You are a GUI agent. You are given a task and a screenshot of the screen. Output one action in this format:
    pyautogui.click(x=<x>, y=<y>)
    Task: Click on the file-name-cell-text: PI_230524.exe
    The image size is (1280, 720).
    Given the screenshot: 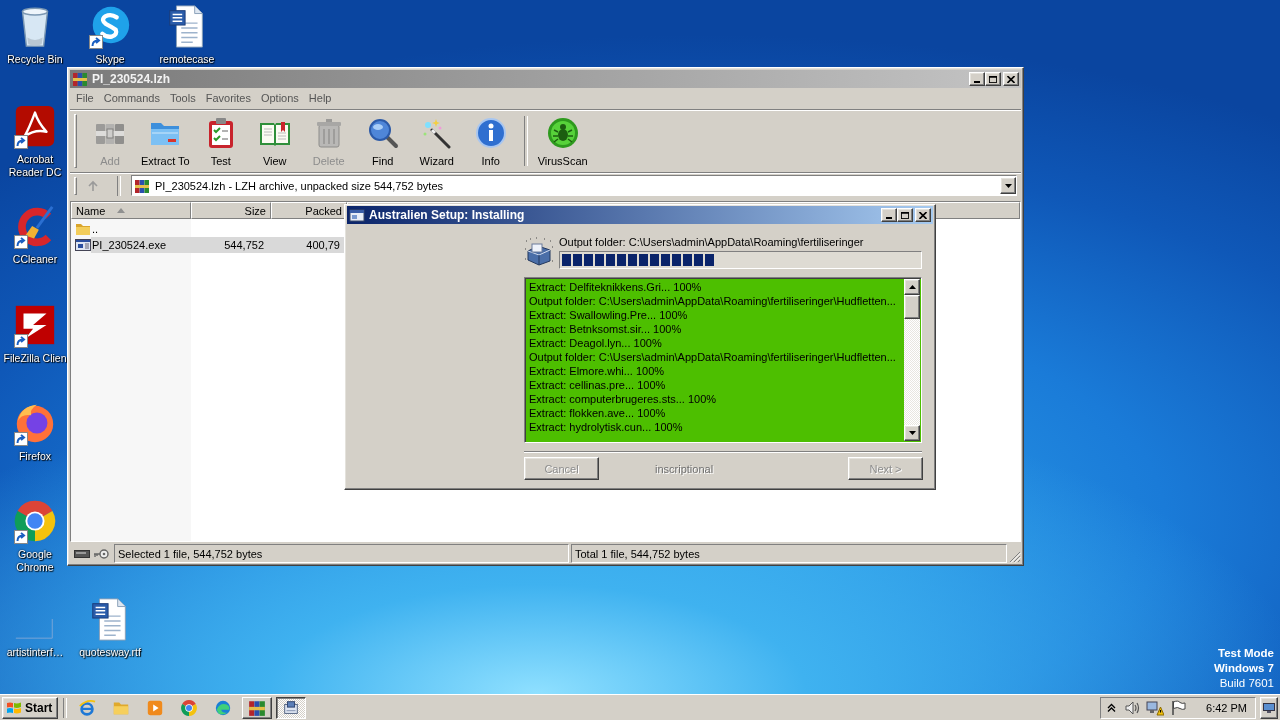 What is the action you would take?
    pyautogui.click(x=129, y=245)
    